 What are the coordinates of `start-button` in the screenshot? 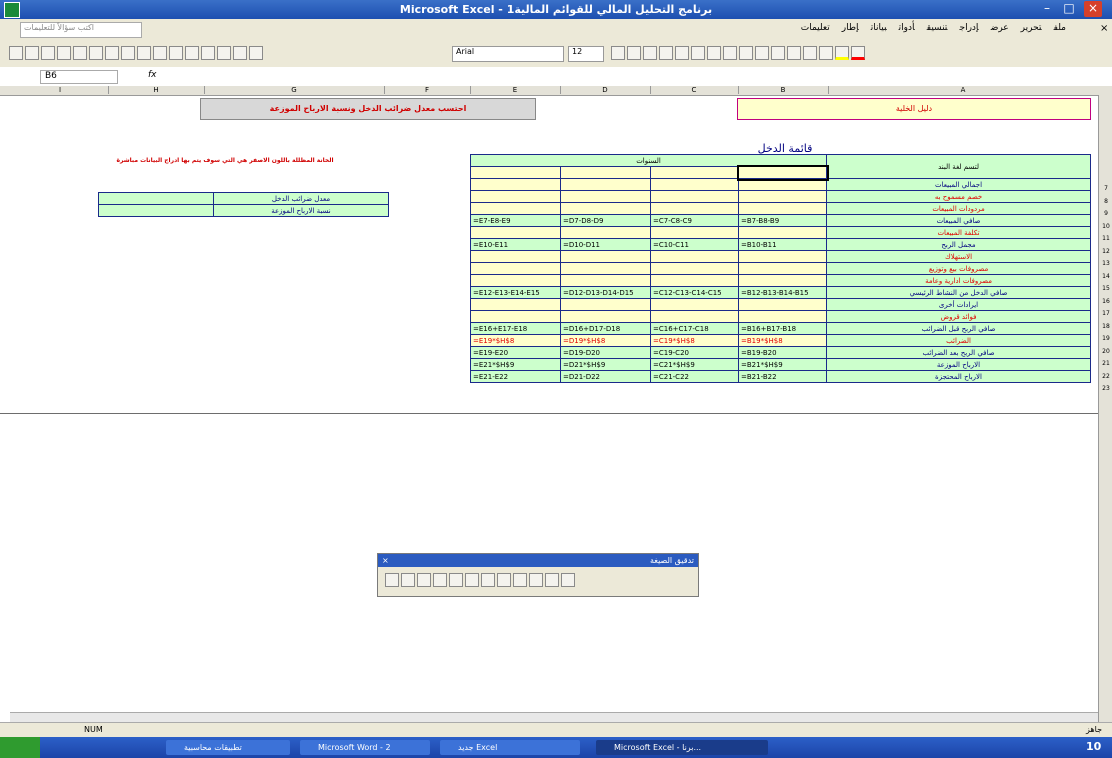 It's located at (20, 747).